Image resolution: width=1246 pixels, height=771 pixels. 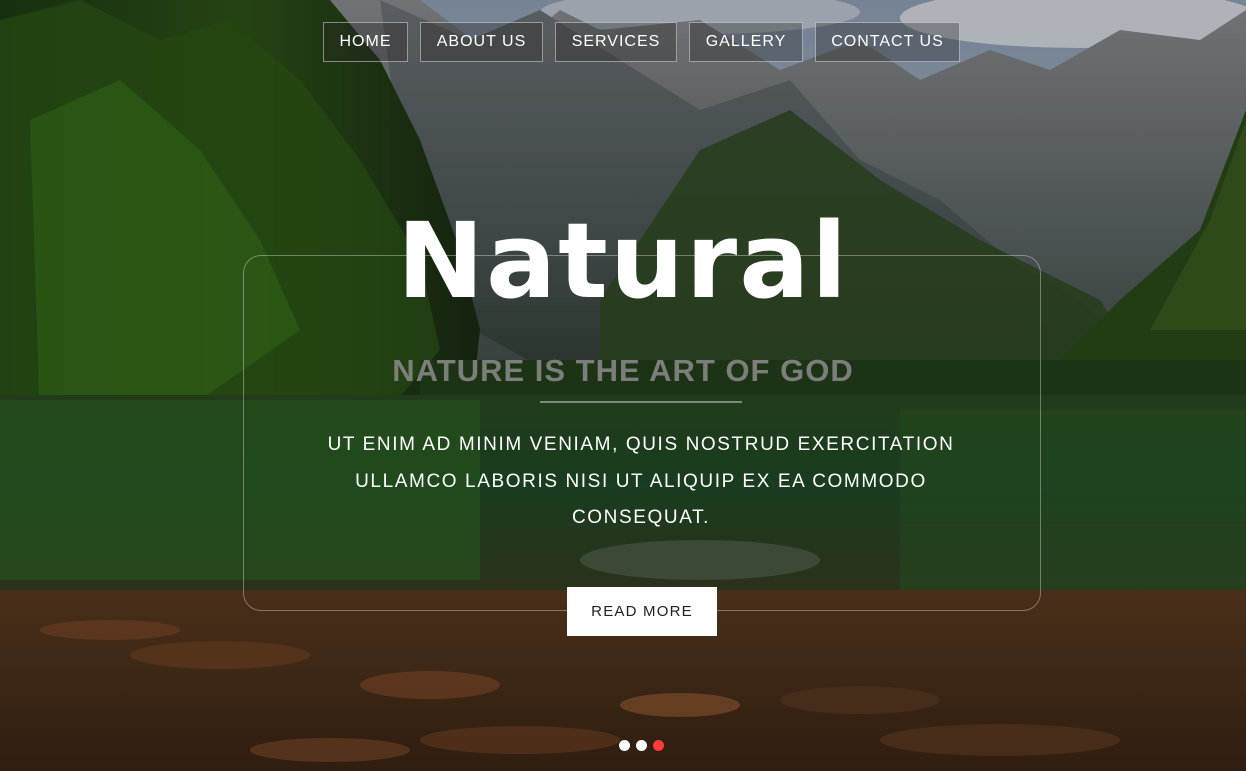 I want to click on nav-item-contact-us: CONTACT US, so click(x=887, y=42).